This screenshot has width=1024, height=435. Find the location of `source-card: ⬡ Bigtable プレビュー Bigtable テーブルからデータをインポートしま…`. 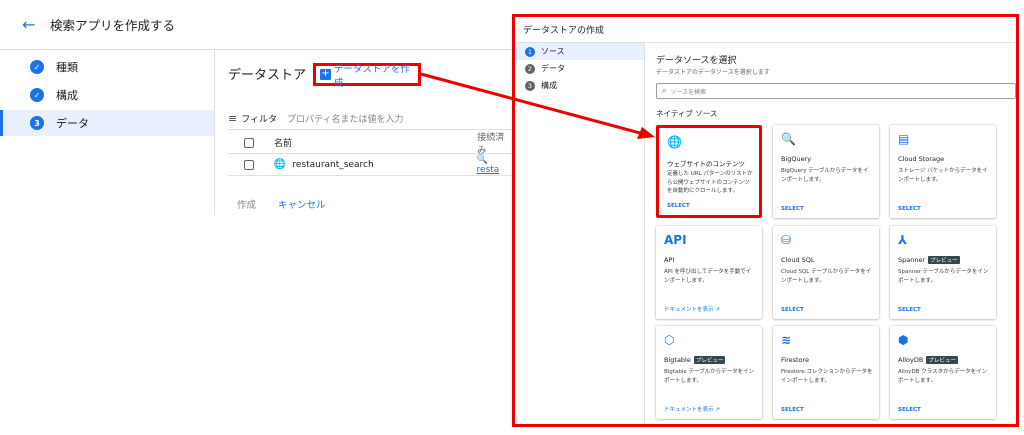

source-card: ⬡ Bigtable プレビュー Bigtable テーブルからデータをインポートしま… is located at coordinates (709, 372).